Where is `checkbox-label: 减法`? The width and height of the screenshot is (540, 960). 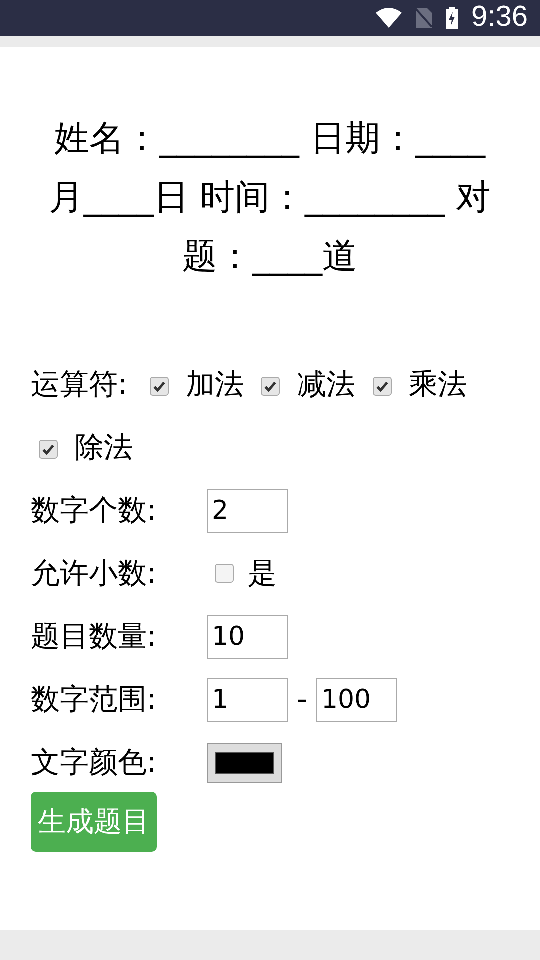
checkbox-label: 减法 is located at coordinates (326, 384).